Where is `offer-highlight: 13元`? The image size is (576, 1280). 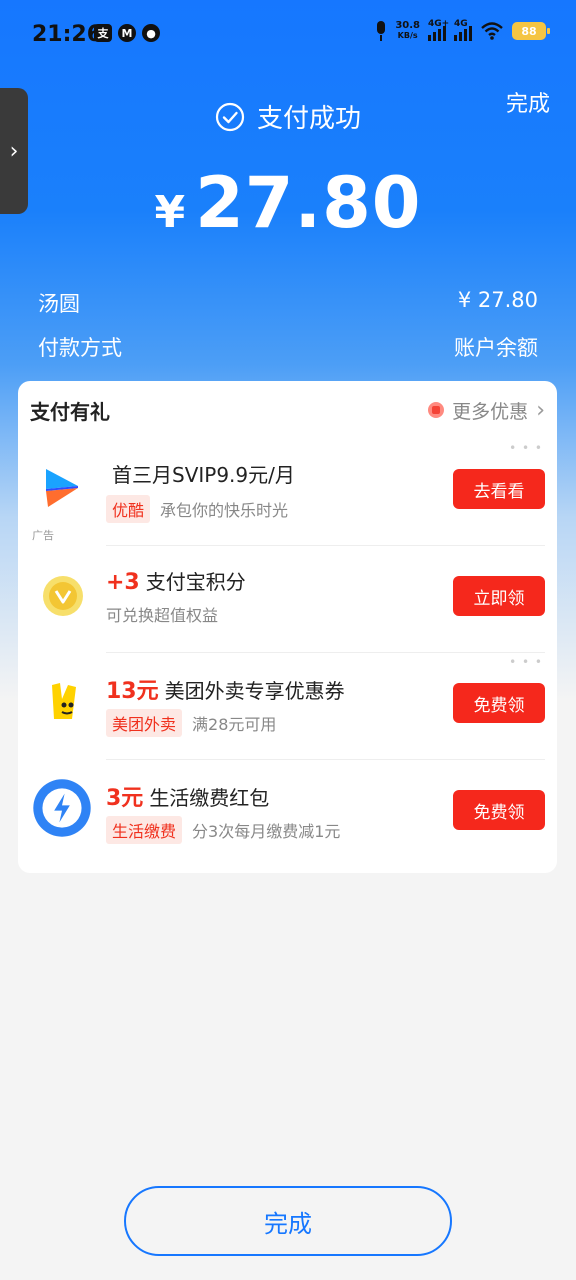
offer-highlight: 13元 is located at coordinates (132, 691).